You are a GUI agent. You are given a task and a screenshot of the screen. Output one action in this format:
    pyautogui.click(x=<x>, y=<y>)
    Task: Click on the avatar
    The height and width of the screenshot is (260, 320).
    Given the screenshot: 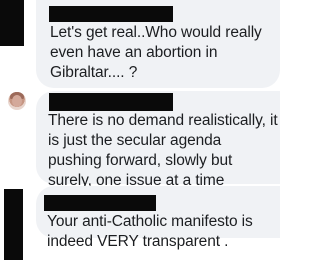 What is the action you would take?
    pyautogui.click(x=17, y=101)
    